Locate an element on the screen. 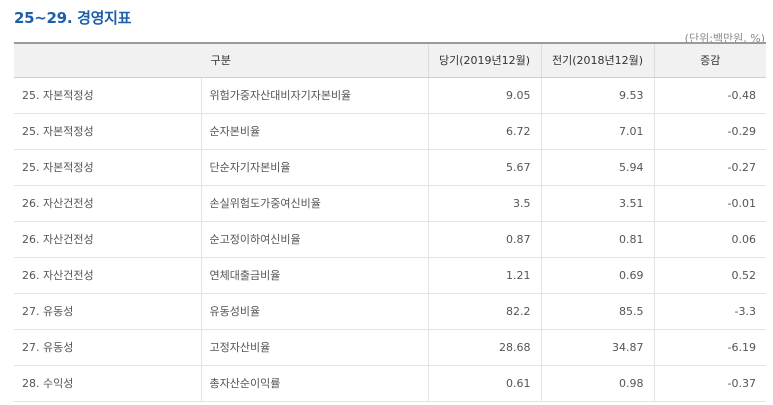 This screenshot has width=773, height=405. change-value-cell: 0.52 is located at coordinates (709, 275).